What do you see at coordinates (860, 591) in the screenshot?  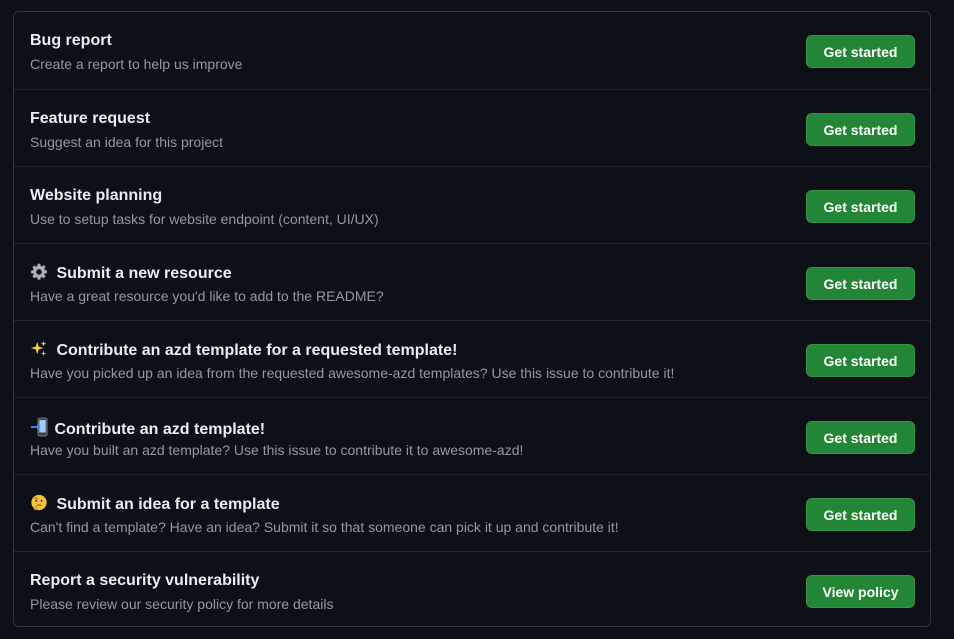 I see `view-policy-button: View policy` at bounding box center [860, 591].